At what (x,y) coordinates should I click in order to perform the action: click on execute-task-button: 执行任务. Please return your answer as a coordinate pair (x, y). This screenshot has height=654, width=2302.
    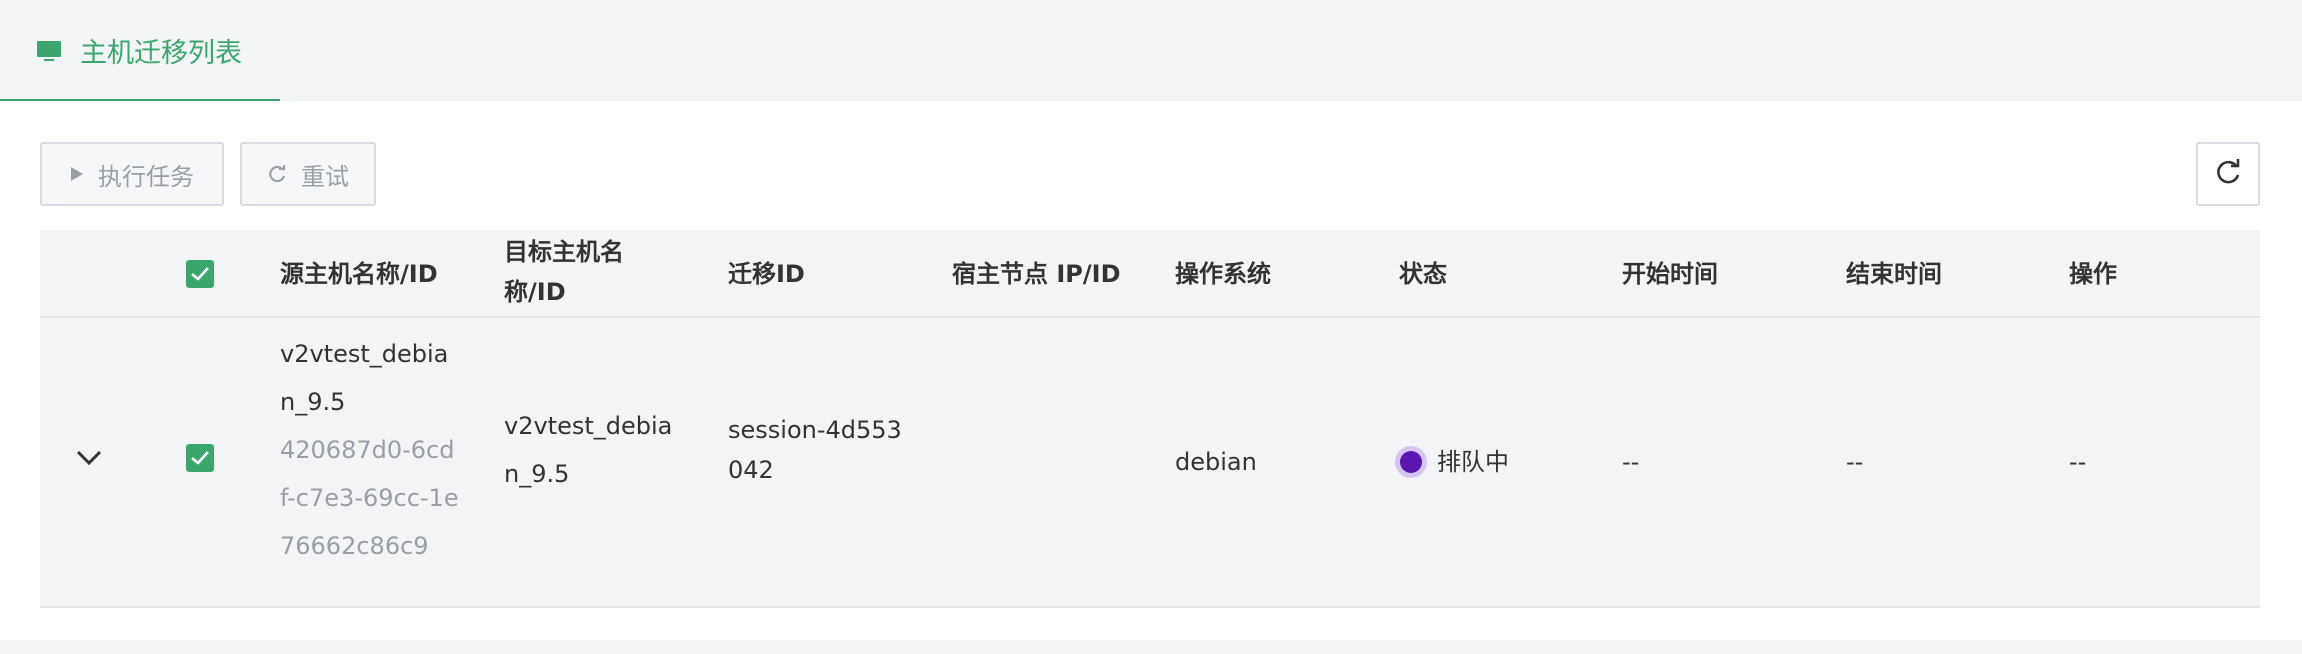
    Looking at the image, I should click on (132, 174).